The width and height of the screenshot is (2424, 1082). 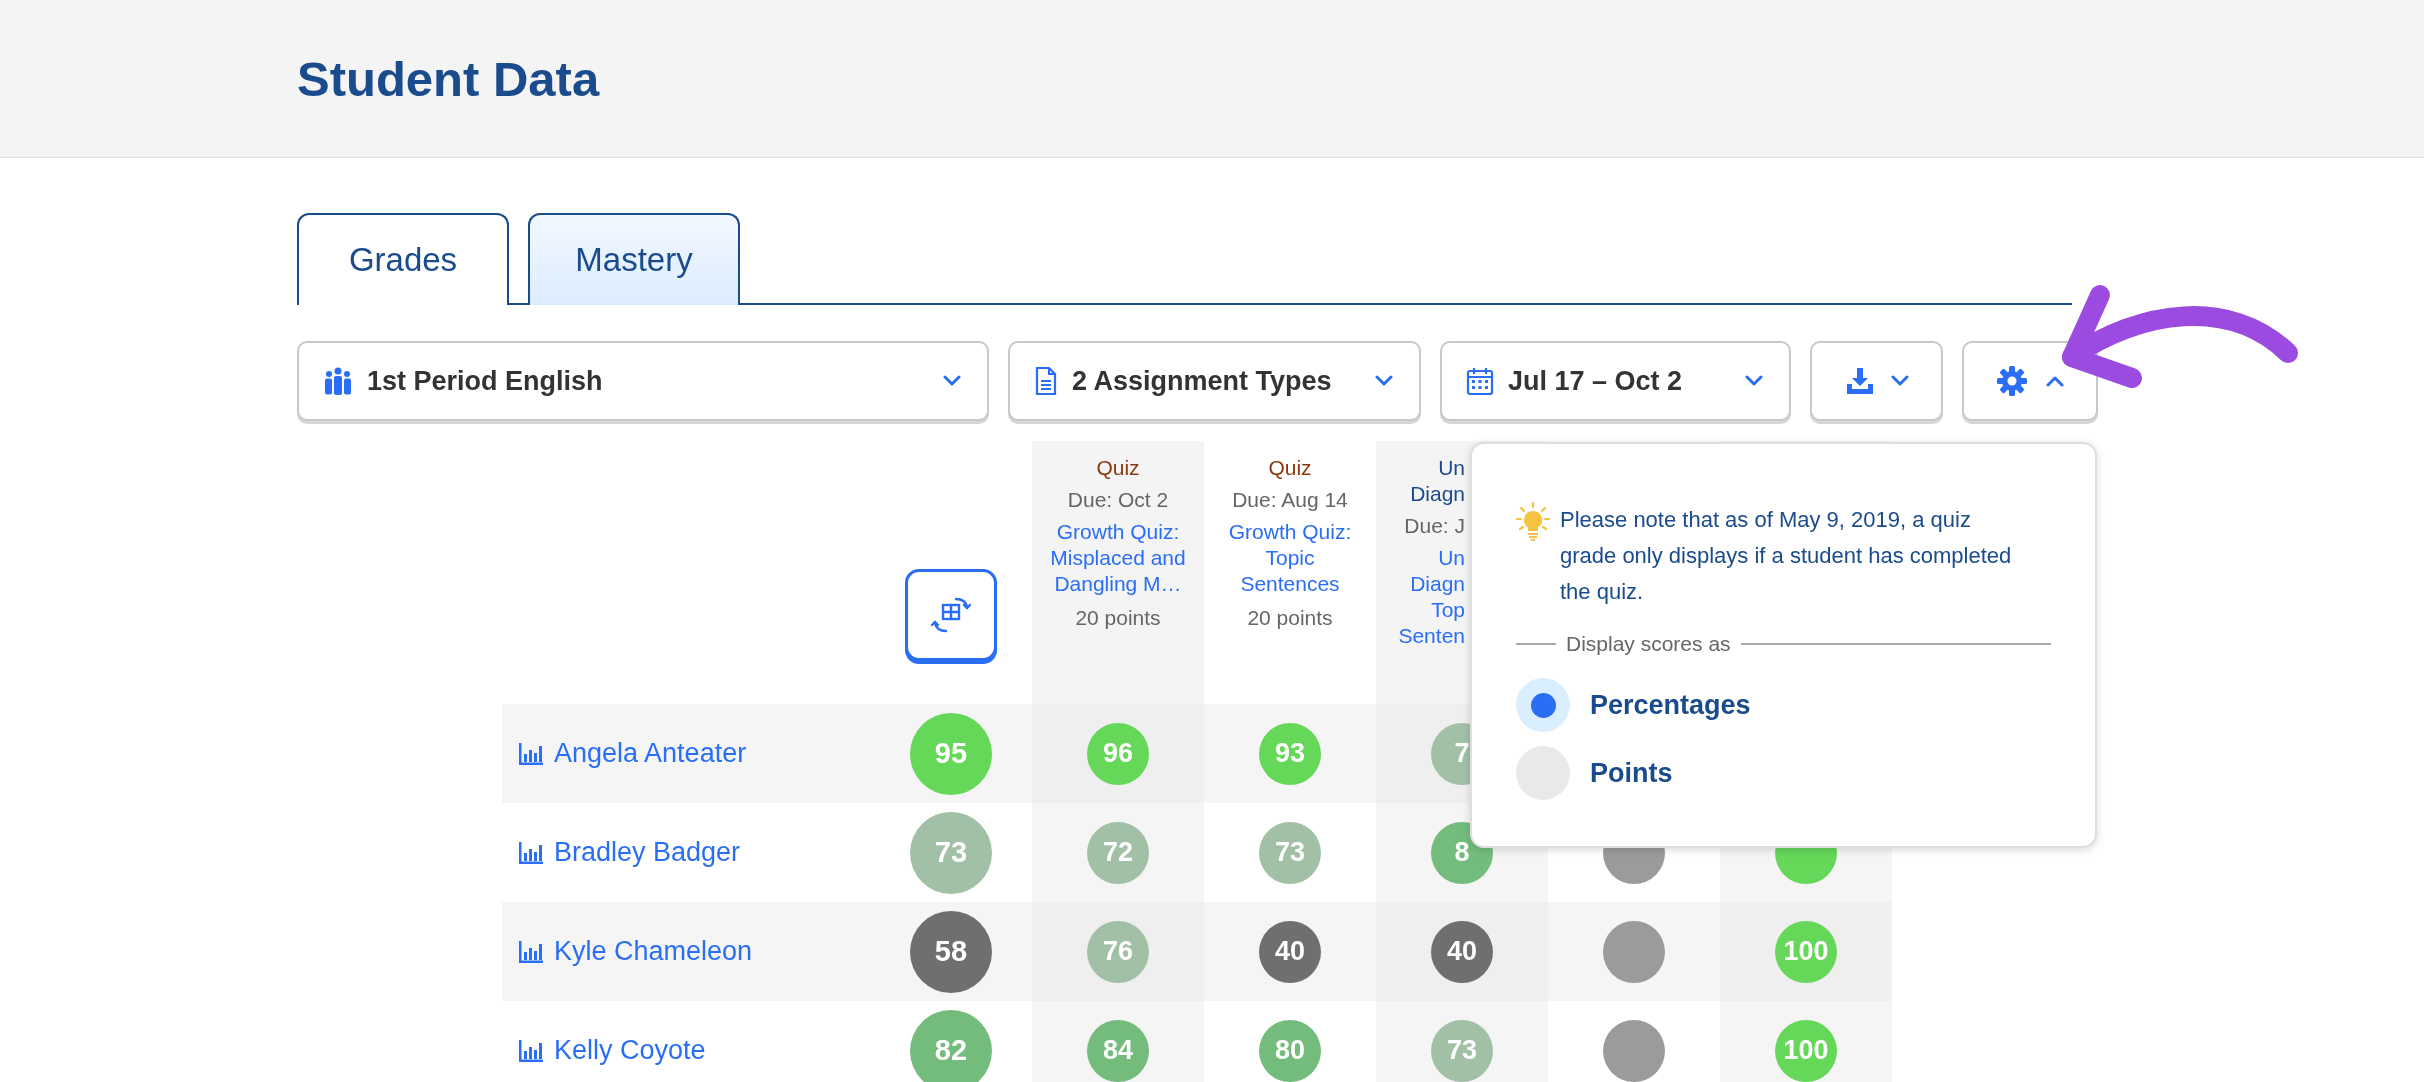 What do you see at coordinates (1437, 481) in the screenshot?
I see `assignment-type: Un Diagn` at bounding box center [1437, 481].